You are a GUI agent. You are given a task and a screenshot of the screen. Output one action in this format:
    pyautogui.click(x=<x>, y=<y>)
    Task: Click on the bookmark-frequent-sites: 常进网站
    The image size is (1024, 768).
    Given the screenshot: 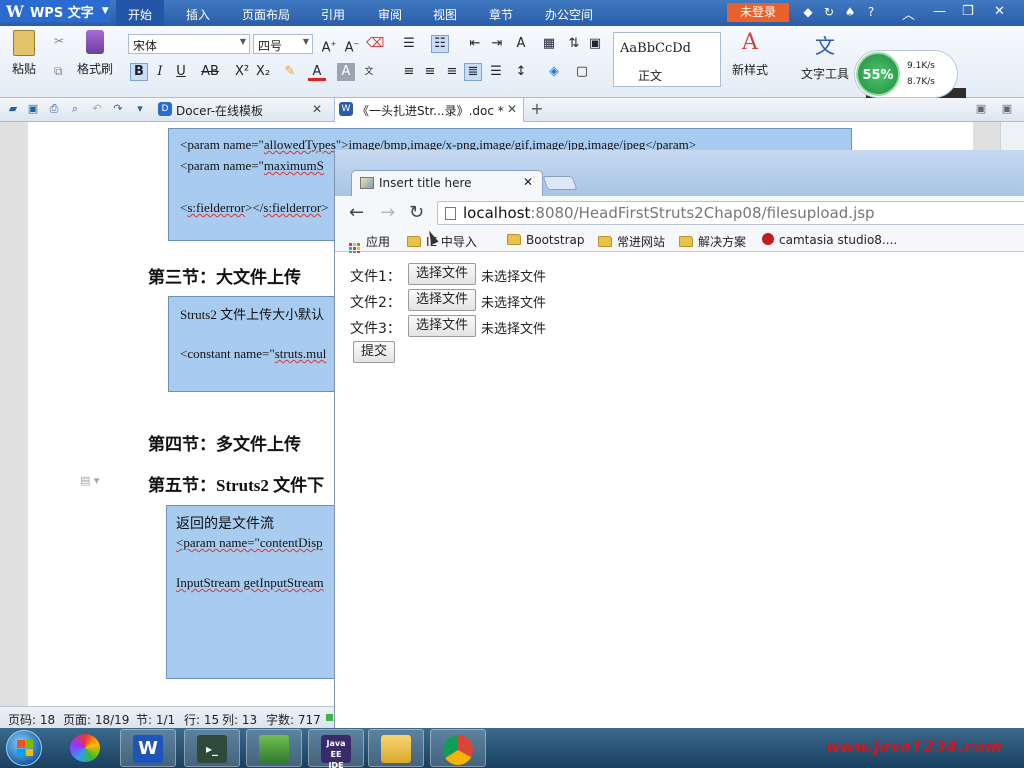 What is the action you would take?
    pyautogui.click(x=631, y=241)
    